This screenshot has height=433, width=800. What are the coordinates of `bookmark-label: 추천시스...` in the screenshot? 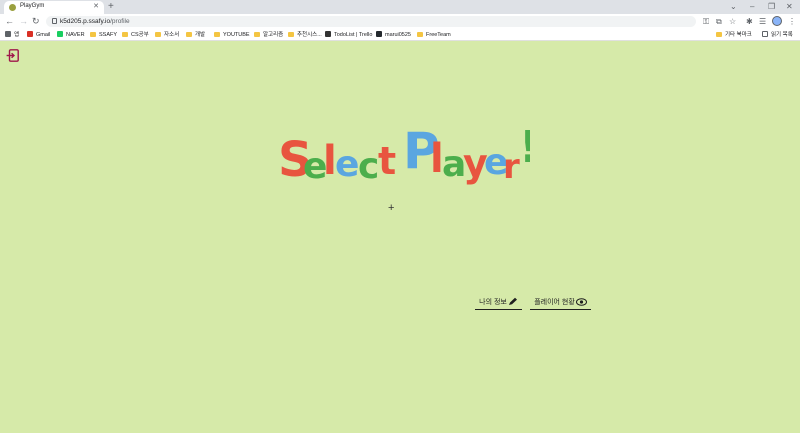 It's located at (309, 35).